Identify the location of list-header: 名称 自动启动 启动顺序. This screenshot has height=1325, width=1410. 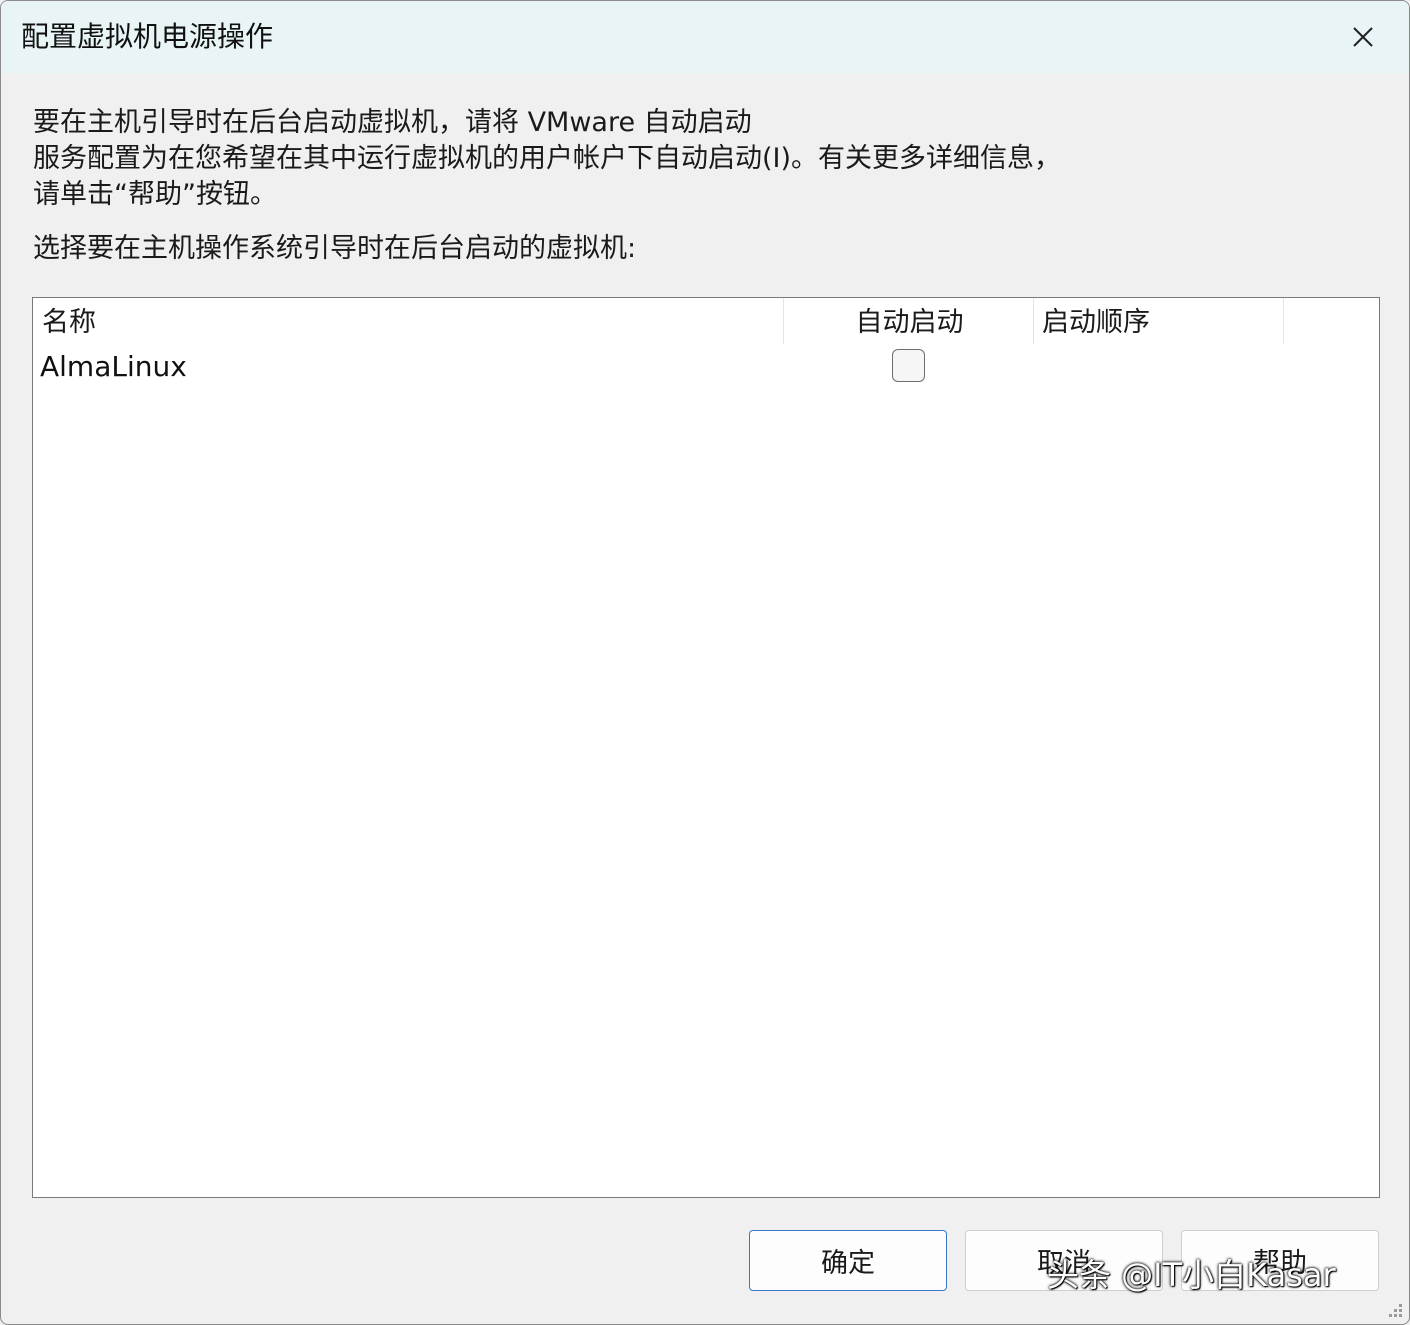
(706, 321).